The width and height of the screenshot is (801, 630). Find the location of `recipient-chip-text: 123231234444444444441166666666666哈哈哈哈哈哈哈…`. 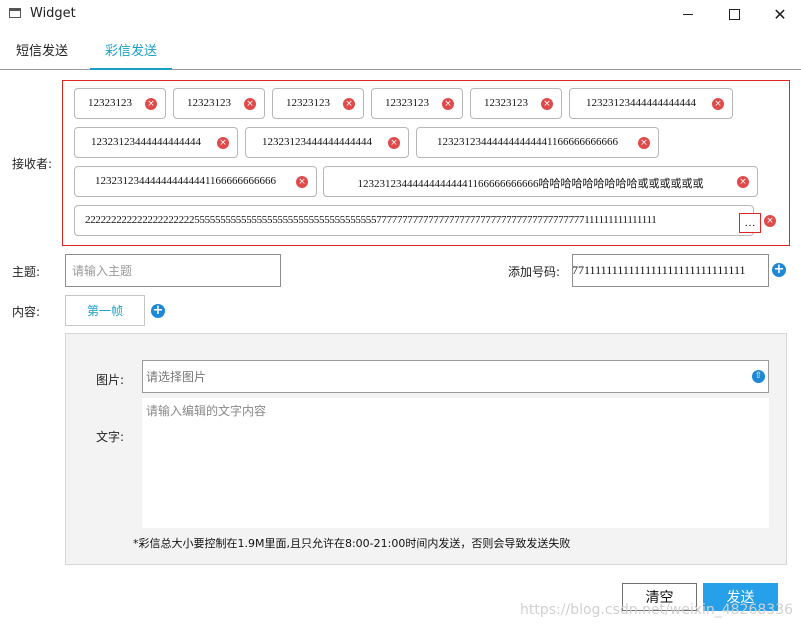

recipient-chip-text: 123231234444444444441166666666666哈哈哈哈哈哈哈… is located at coordinates (530, 184).